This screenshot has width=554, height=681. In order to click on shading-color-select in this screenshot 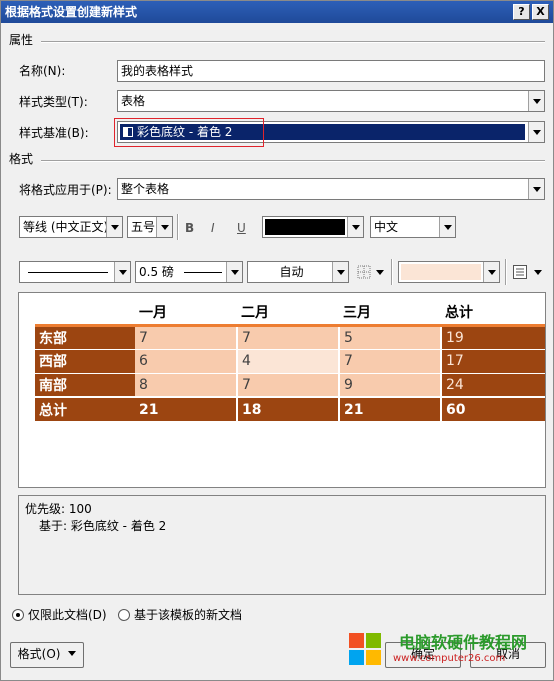, I will do `click(449, 272)`.